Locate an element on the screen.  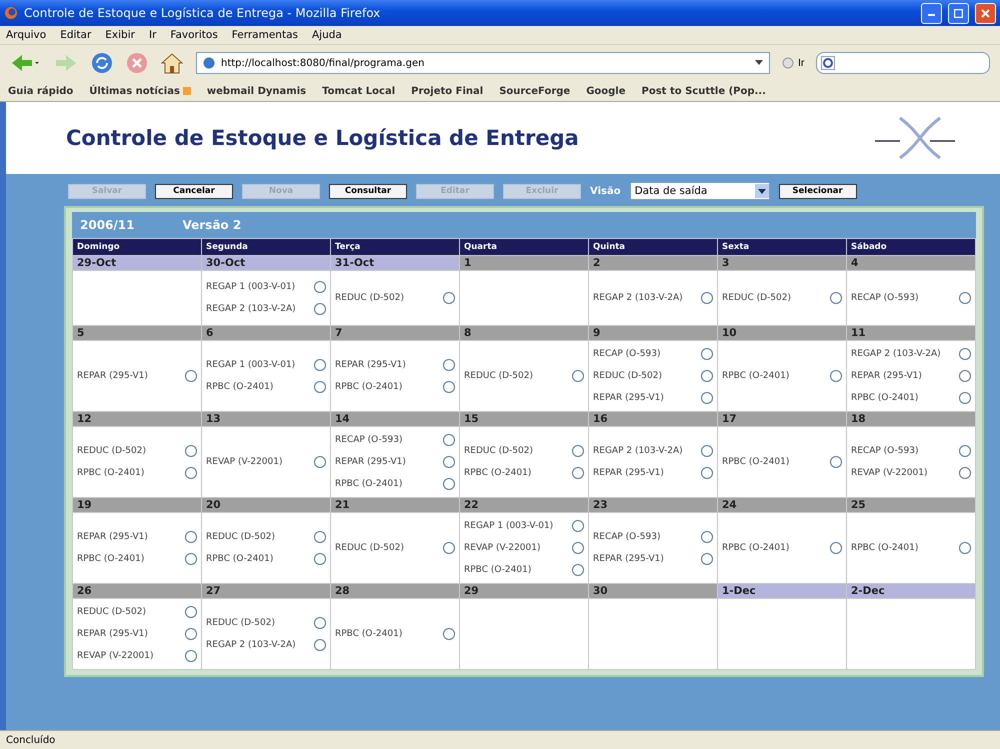
date-cell: 29 is located at coordinates (524, 591).